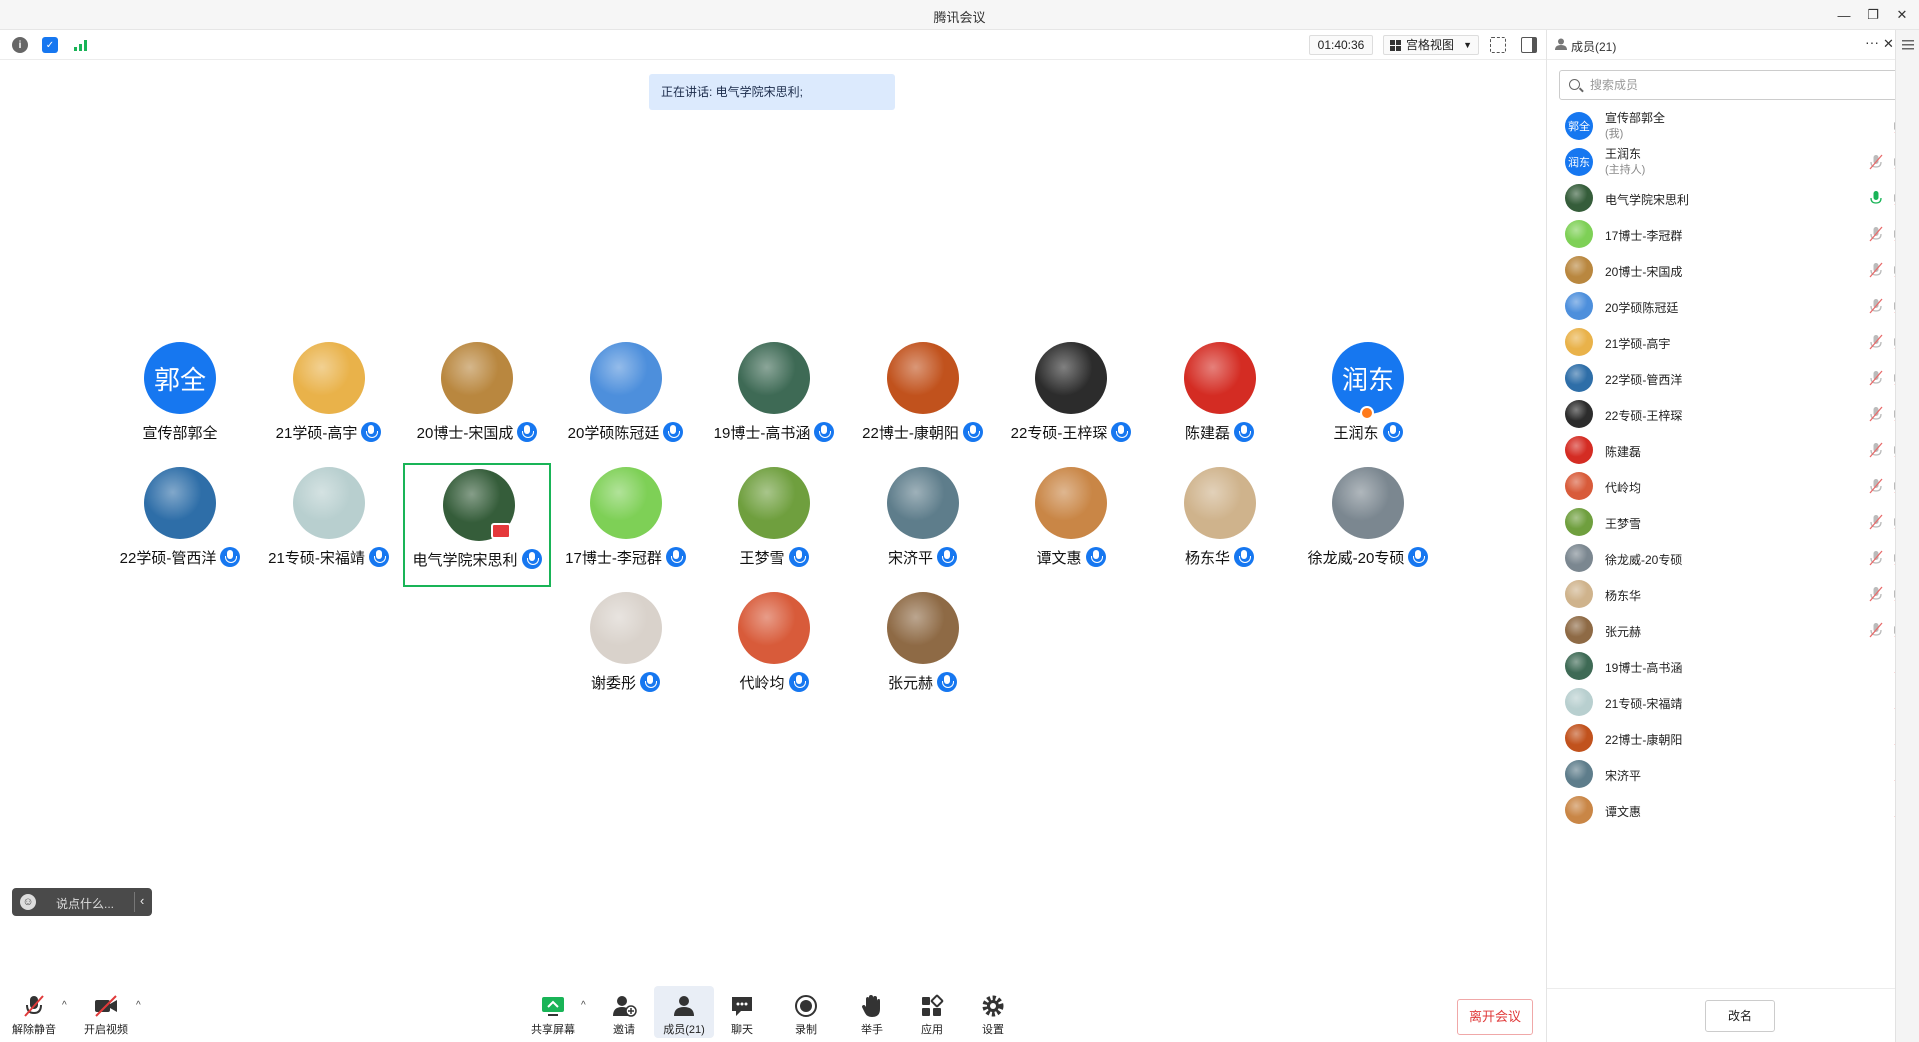 The width and height of the screenshot is (1919, 1042). What do you see at coordinates (180, 525) in the screenshot?
I see `participant-tile: 22学硕-管西洋` at bounding box center [180, 525].